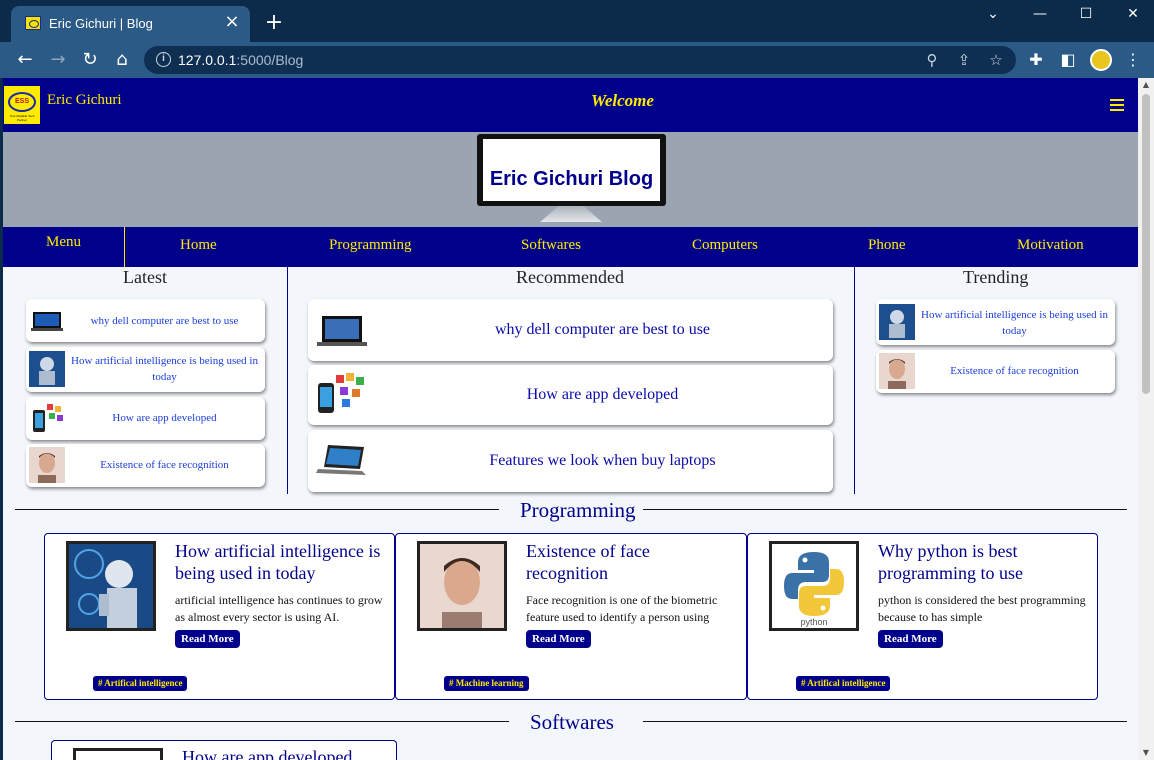 Image resolution: width=1154 pixels, height=760 pixels. I want to click on zoom-icon: ⚲, so click(932, 60).